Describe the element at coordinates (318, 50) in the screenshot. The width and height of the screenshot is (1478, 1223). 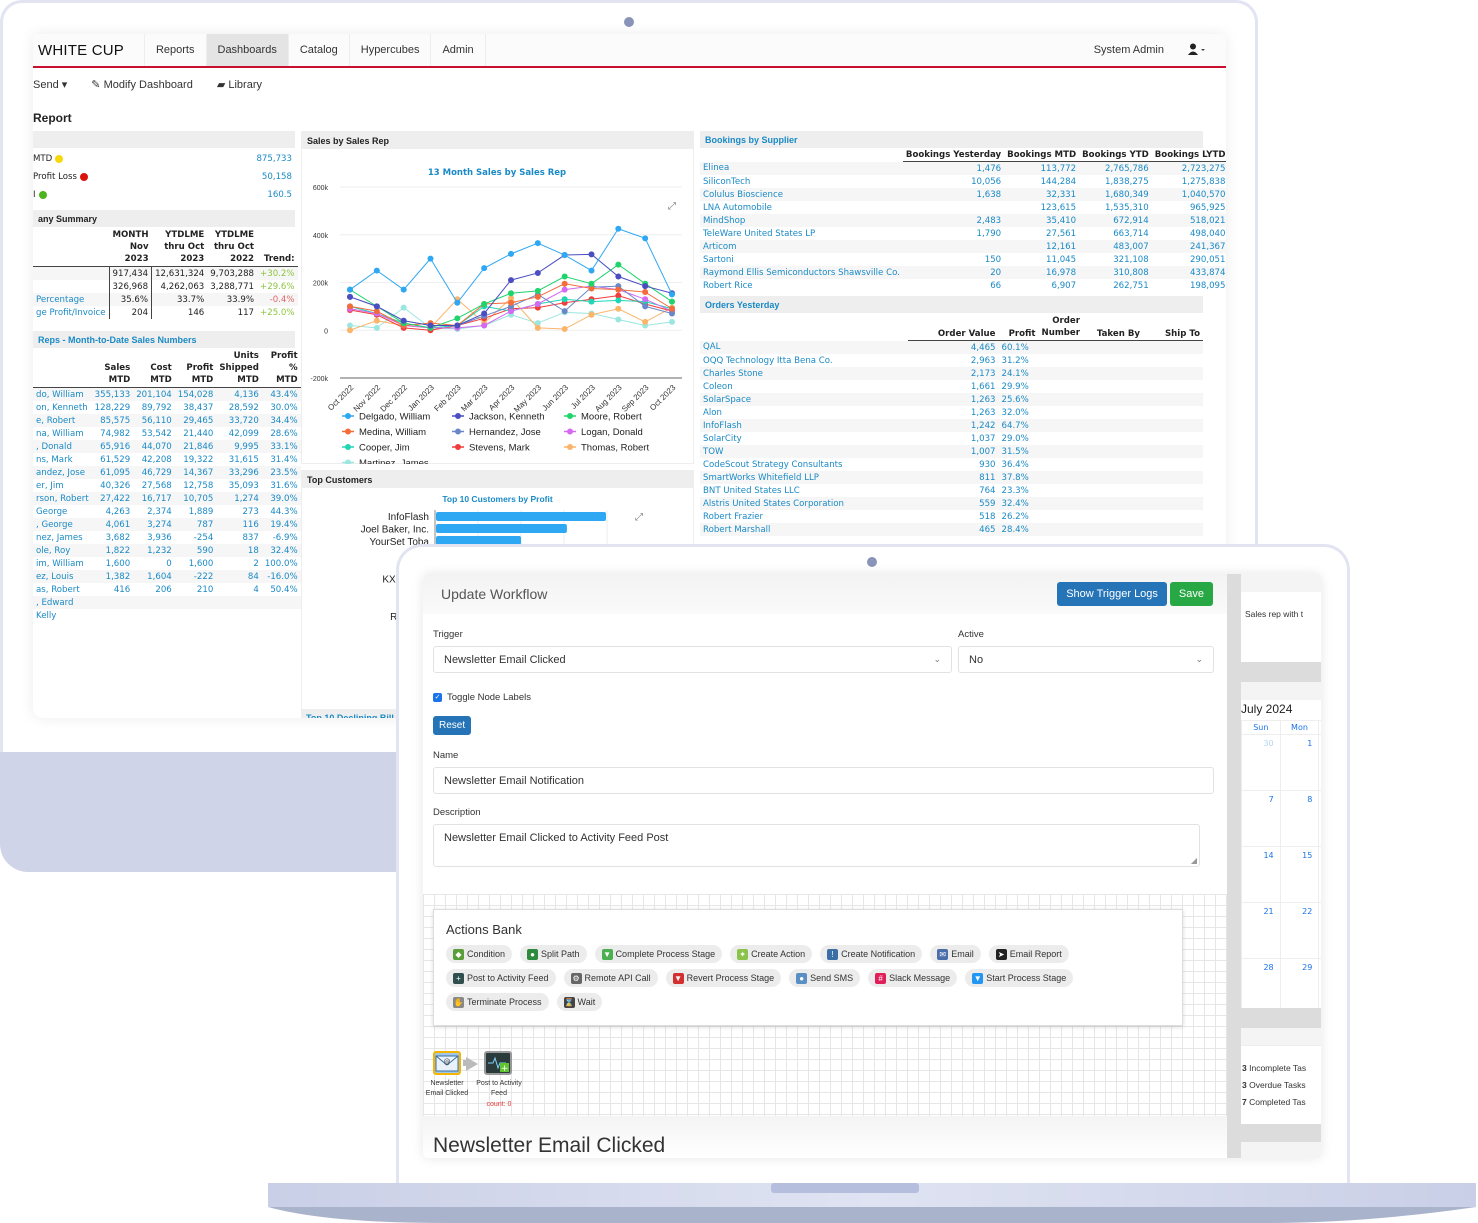
I see `nav-catalog: Catalog` at that location.